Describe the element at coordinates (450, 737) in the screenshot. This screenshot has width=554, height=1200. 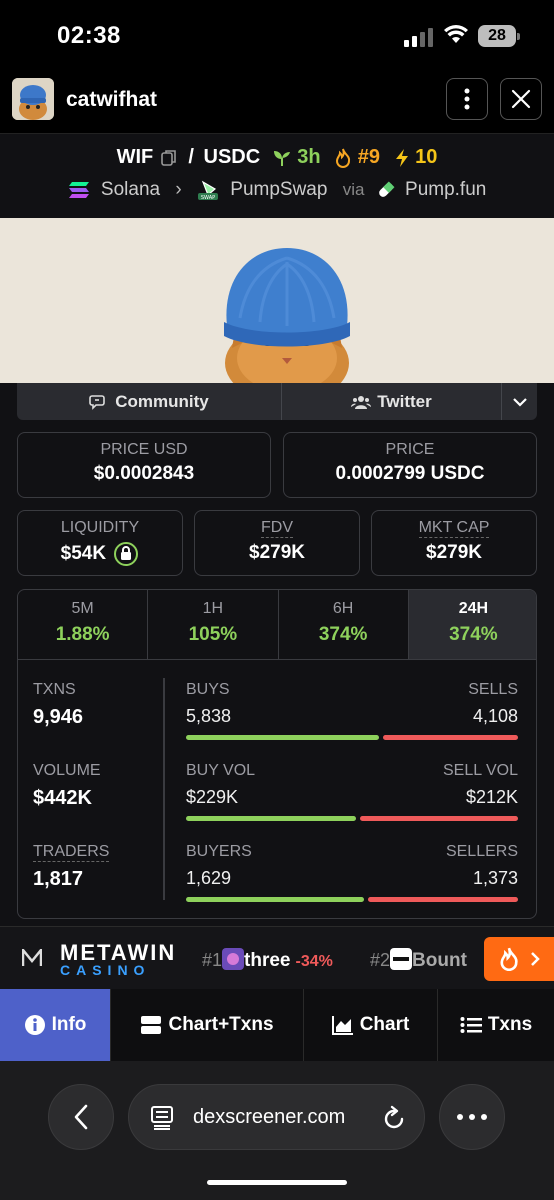
I see `sells-bar` at that location.